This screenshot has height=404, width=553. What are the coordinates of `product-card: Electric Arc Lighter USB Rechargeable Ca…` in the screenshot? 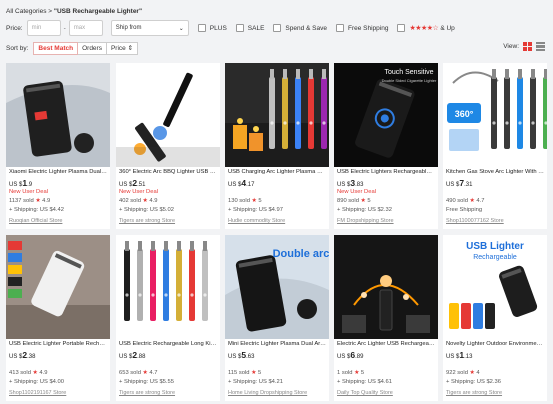 It's located at (386, 318).